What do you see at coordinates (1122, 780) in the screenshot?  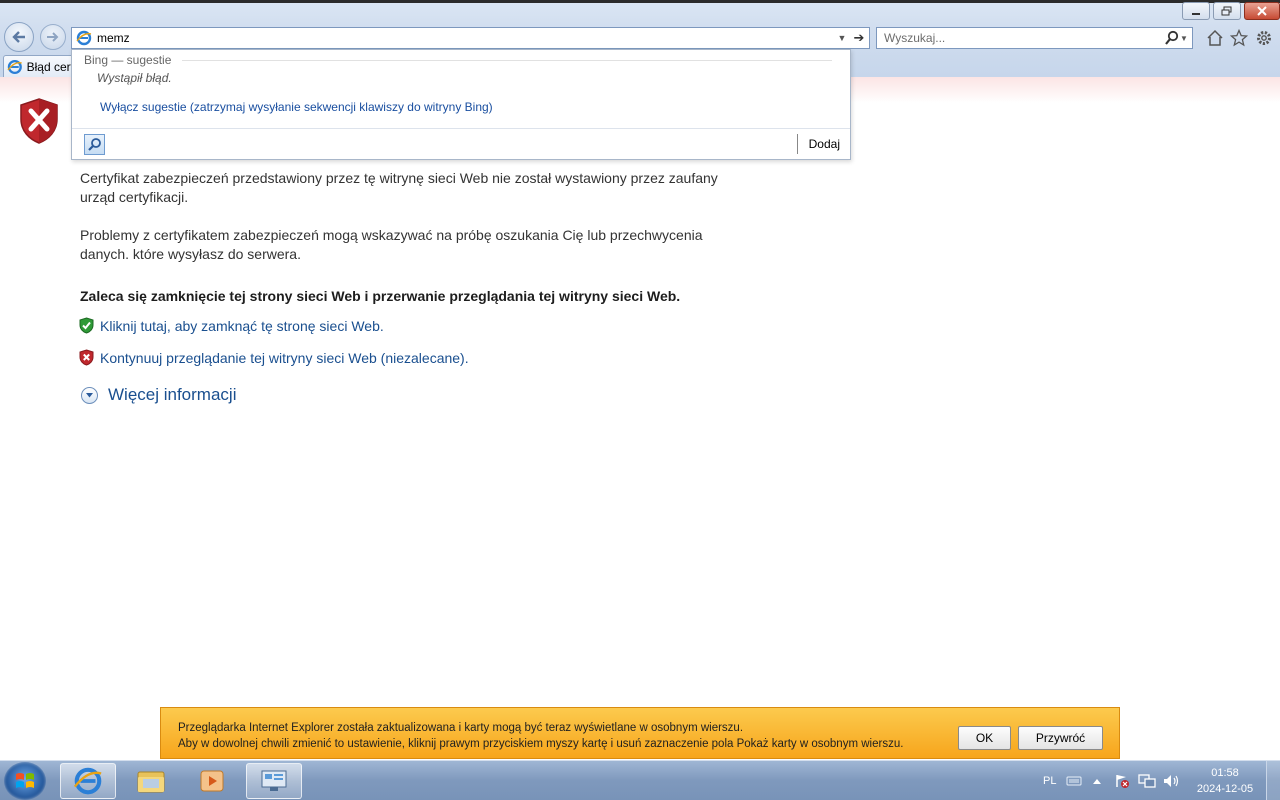 I see `action-center-icon` at bounding box center [1122, 780].